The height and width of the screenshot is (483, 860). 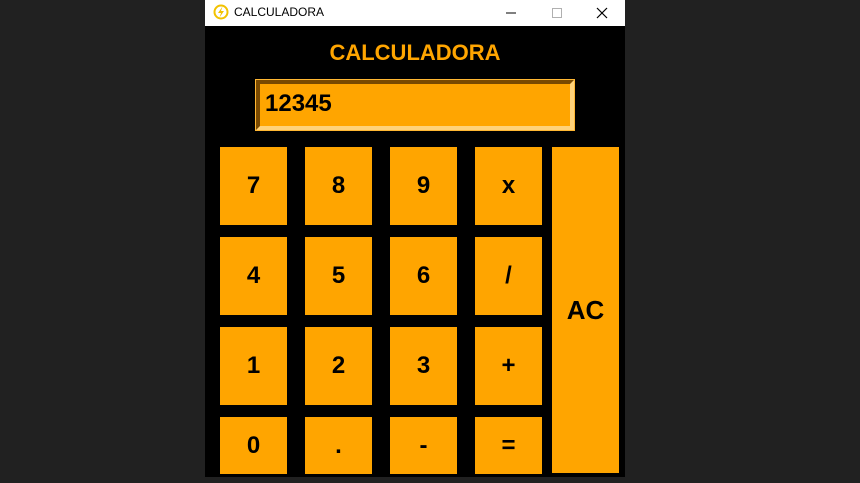 What do you see at coordinates (338, 366) in the screenshot?
I see `key-2: 2` at bounding box center [338, 366].